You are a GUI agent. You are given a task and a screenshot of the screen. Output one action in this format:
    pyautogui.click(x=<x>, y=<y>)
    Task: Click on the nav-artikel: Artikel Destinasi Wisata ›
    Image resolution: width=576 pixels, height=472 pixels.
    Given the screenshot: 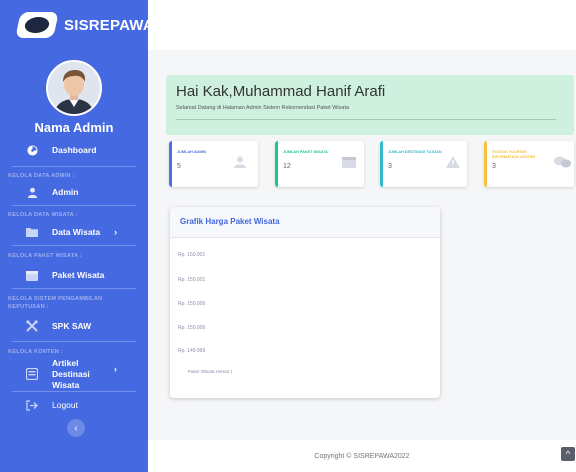 What is the action you would take?
    pyautogui.click(x=74, y=374)
    